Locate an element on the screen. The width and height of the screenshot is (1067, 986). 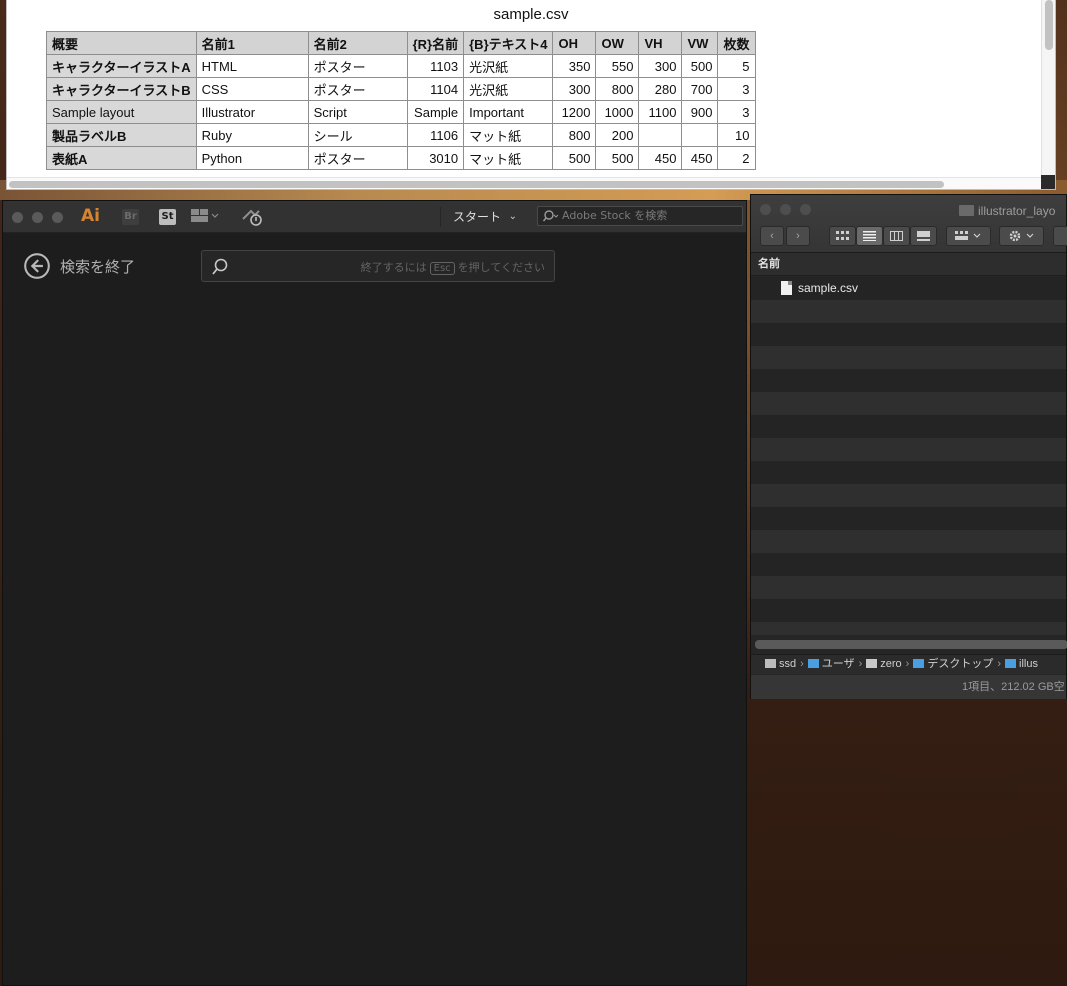
name-column-header: 名前 is located at coordinates (908, 264).